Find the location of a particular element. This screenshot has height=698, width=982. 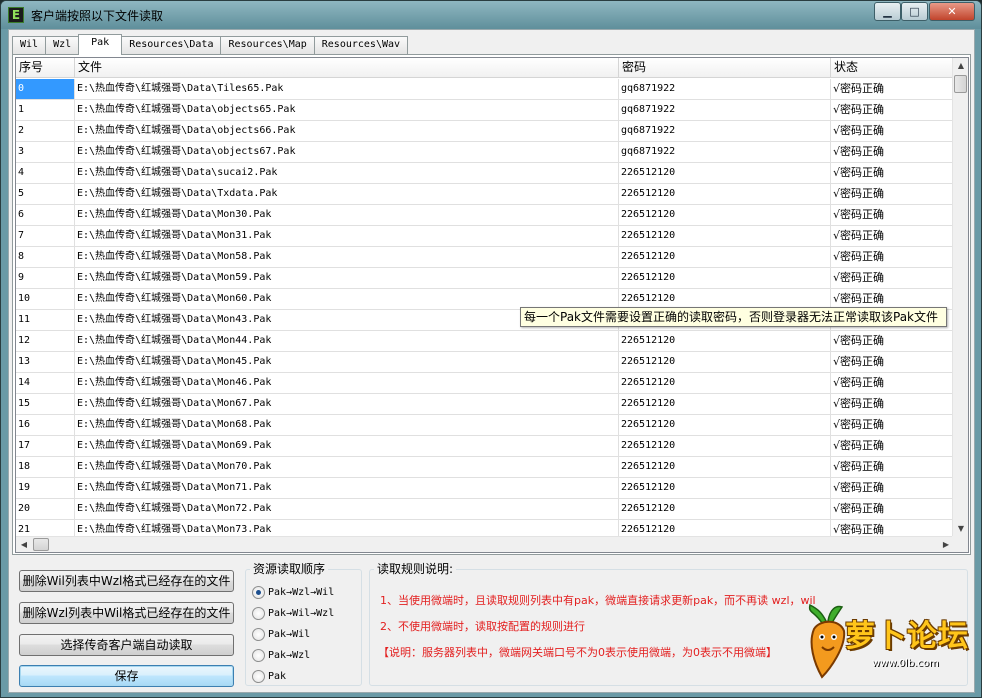

row-index: 3 is located at coordinates (45, 152).